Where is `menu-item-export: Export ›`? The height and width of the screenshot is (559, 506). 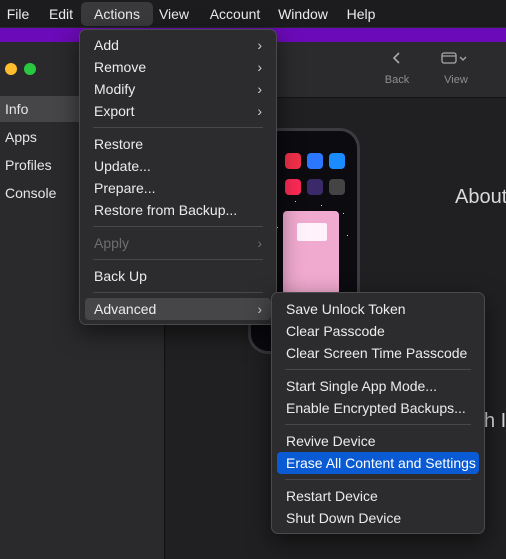
menu-item-export: Export › is located at coordinates (178, 111).